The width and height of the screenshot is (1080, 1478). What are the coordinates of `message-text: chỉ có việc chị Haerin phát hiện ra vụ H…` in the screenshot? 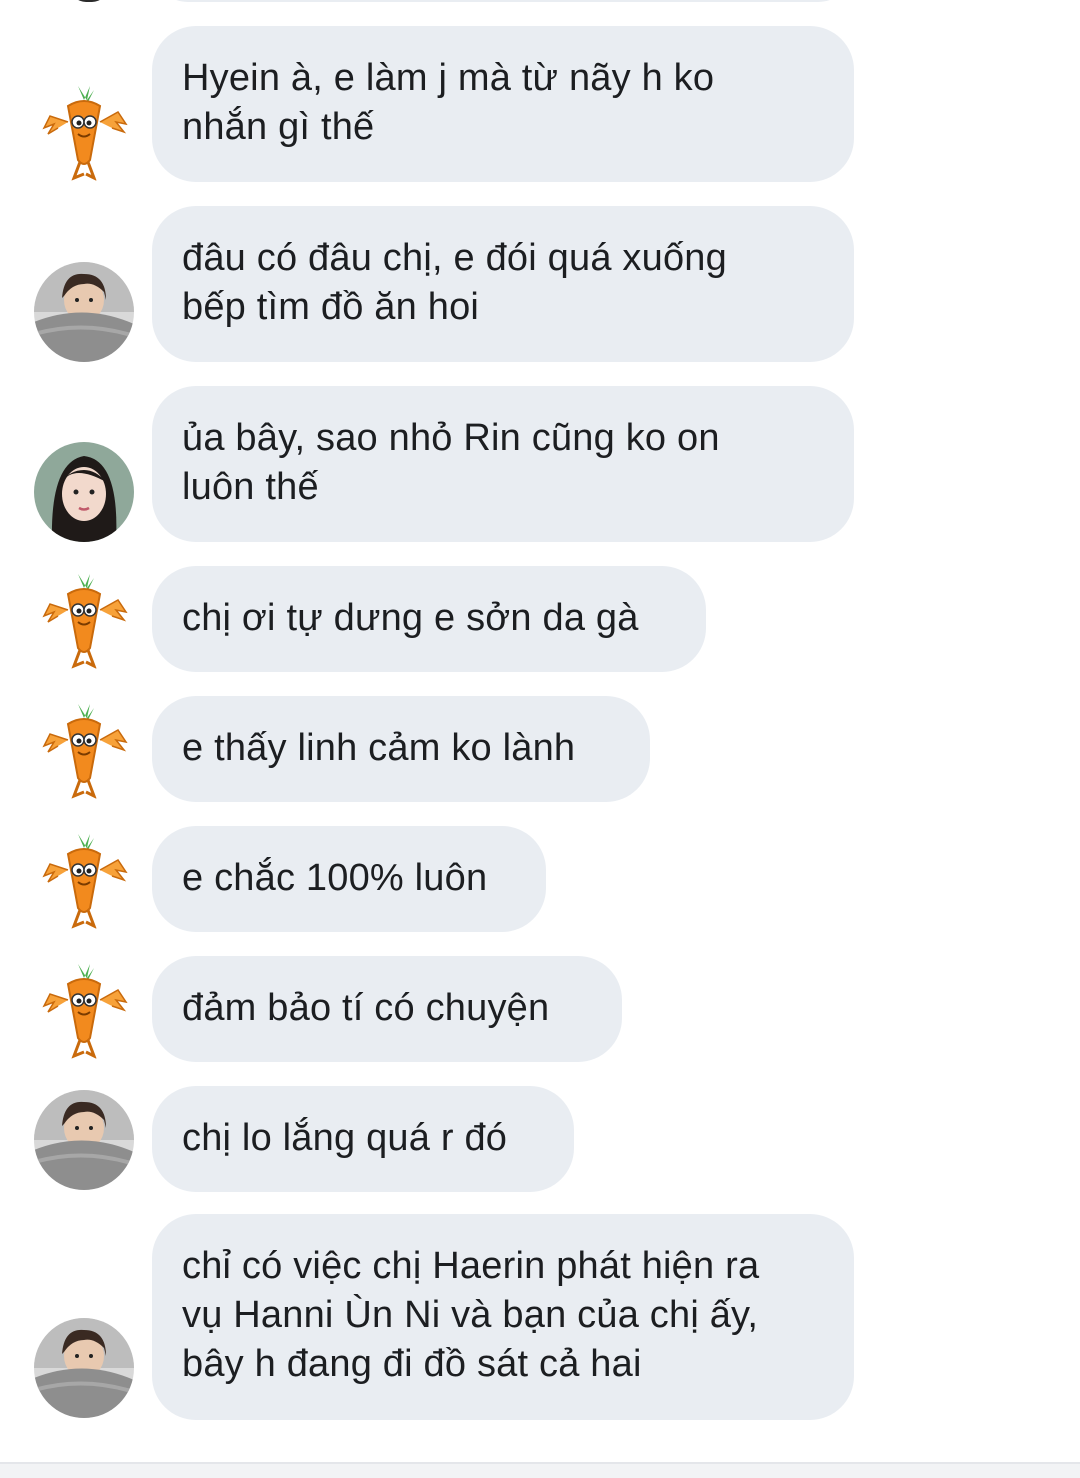 It's located at (471, 1315).